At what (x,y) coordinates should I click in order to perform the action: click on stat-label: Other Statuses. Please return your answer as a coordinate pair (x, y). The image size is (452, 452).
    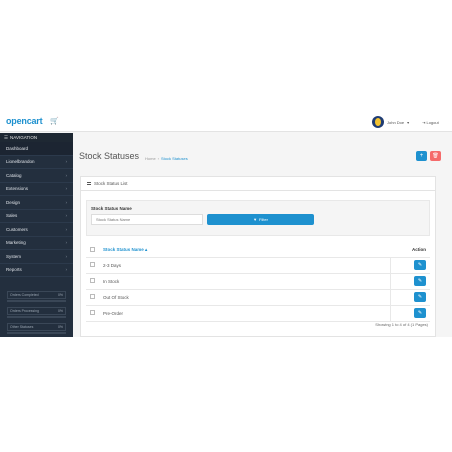
    Looking at the image, I should click on (22, 327).